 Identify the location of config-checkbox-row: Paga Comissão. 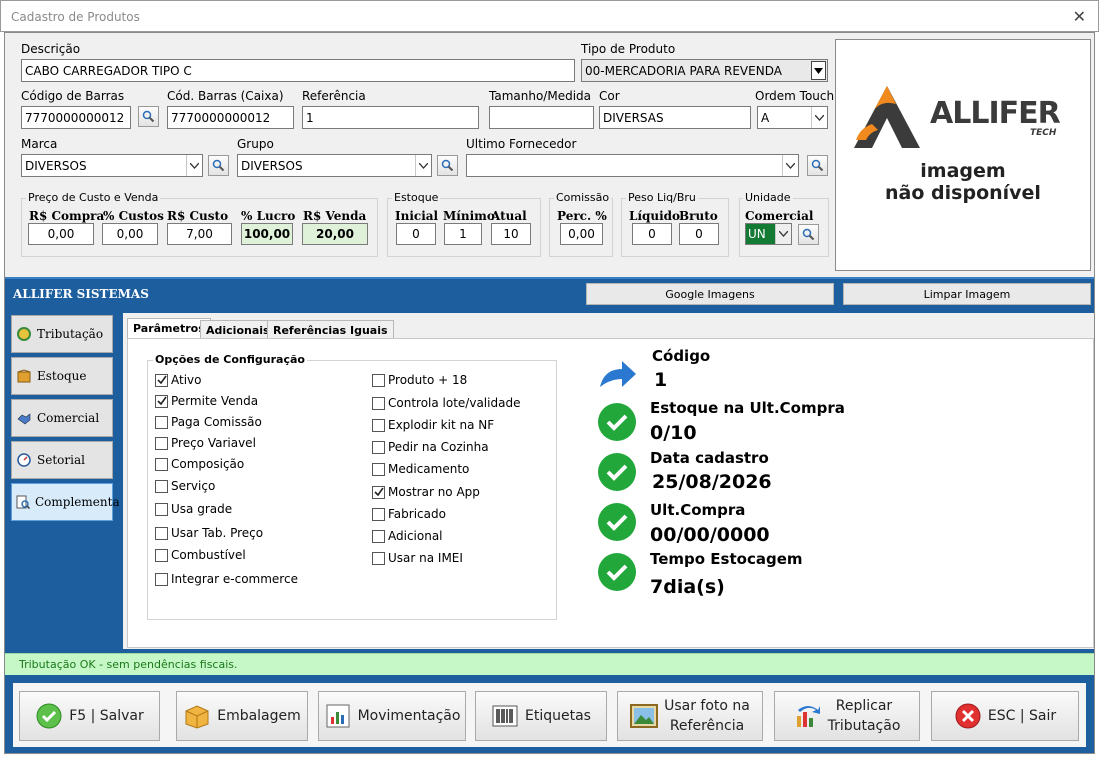
(208, 422).